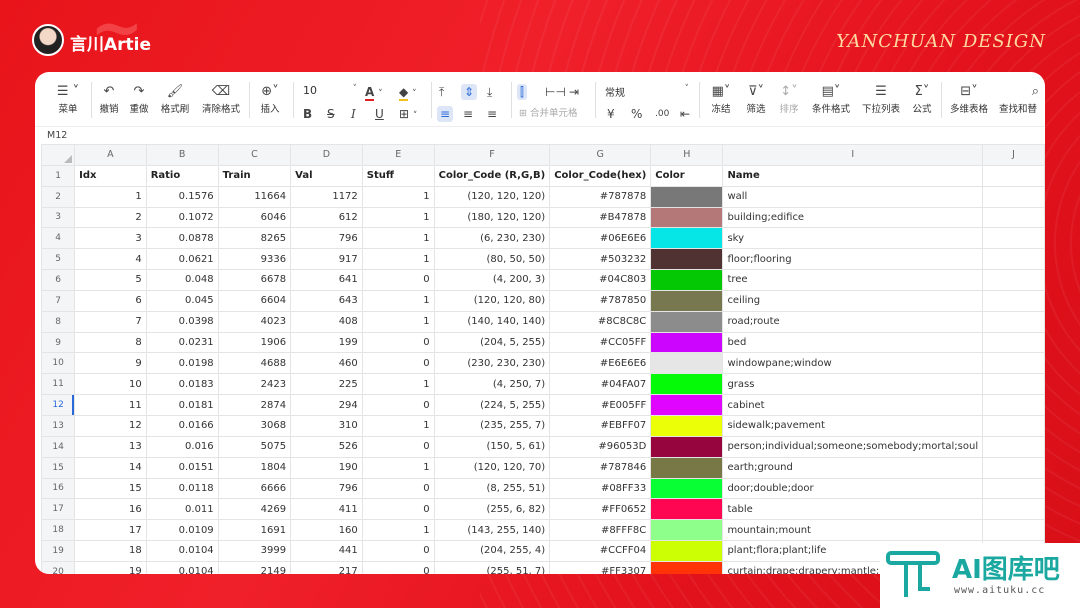  I want to click on cell-hex: #06E6E6, so click(600, 238).